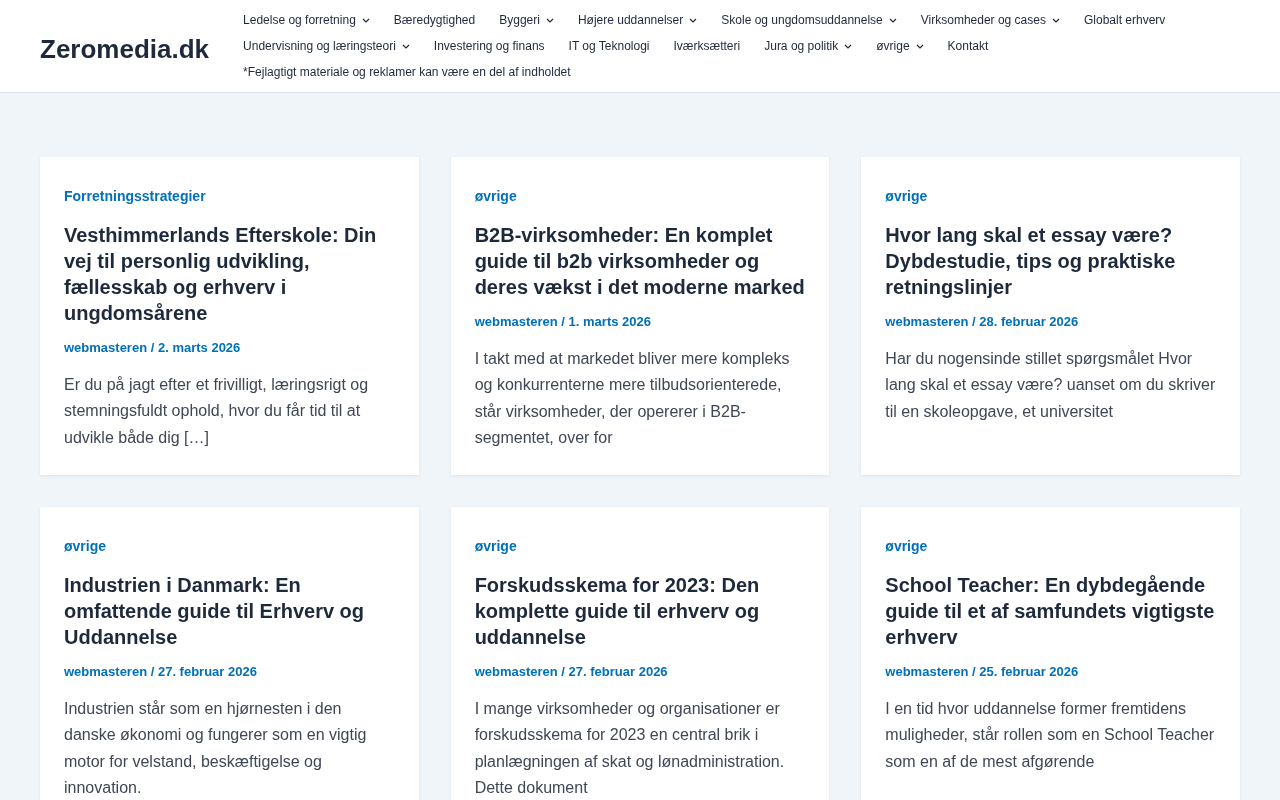  I want to click on menu-link: Ledelse og forretning, so click(306, 20).